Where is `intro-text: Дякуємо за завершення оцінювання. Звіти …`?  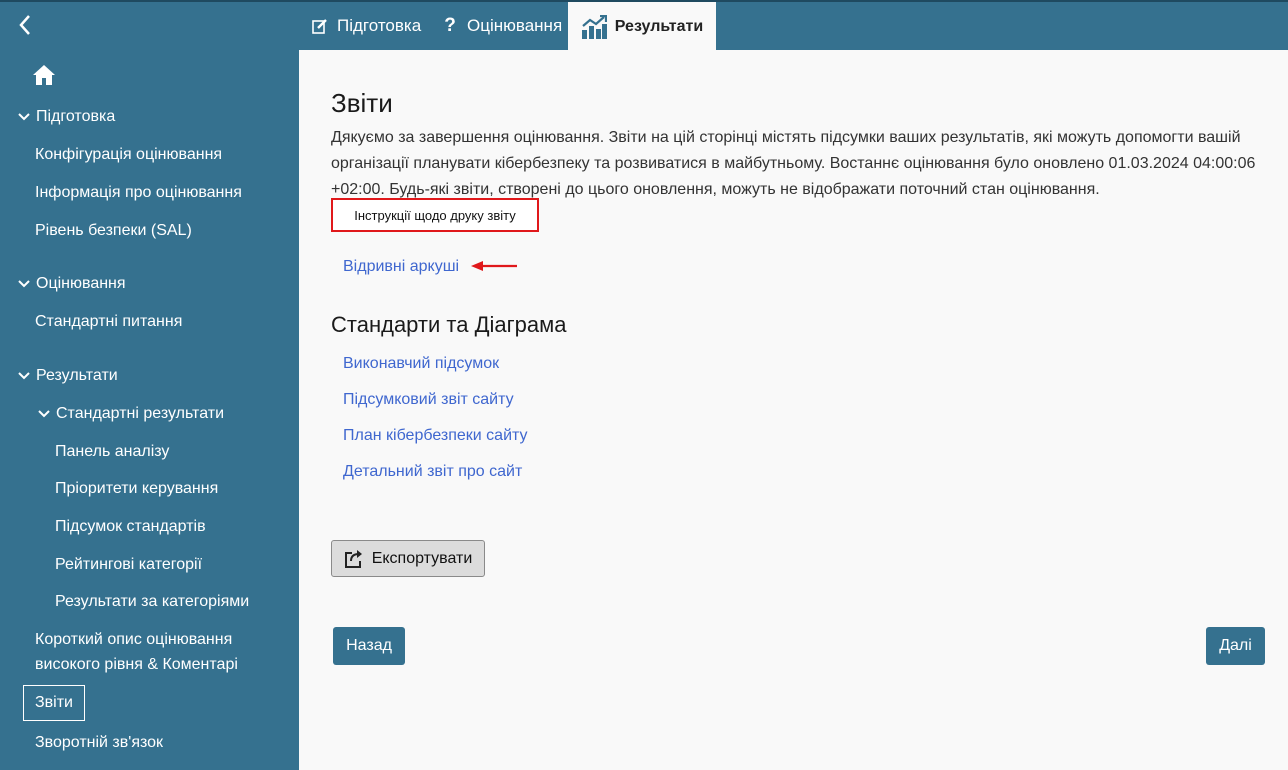 intro-text: Дякуємо за завершення оцінювання. Звіти … is located at coordinates (793, 163).